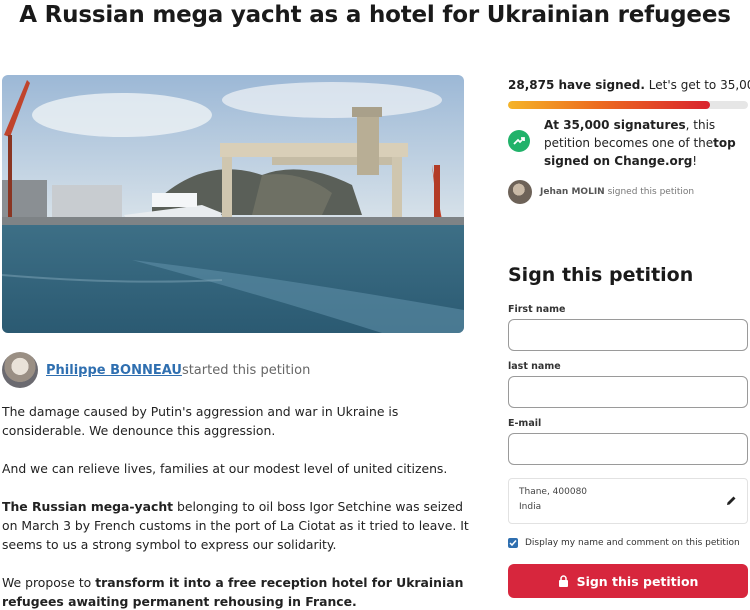 Image resolution: width=750 pixels, height=610 pixels. What do you see at coordinates (601, 275) in the screenshot?
I see `sign-form-heading: Sign this petition` at bounding box center [601, 275].